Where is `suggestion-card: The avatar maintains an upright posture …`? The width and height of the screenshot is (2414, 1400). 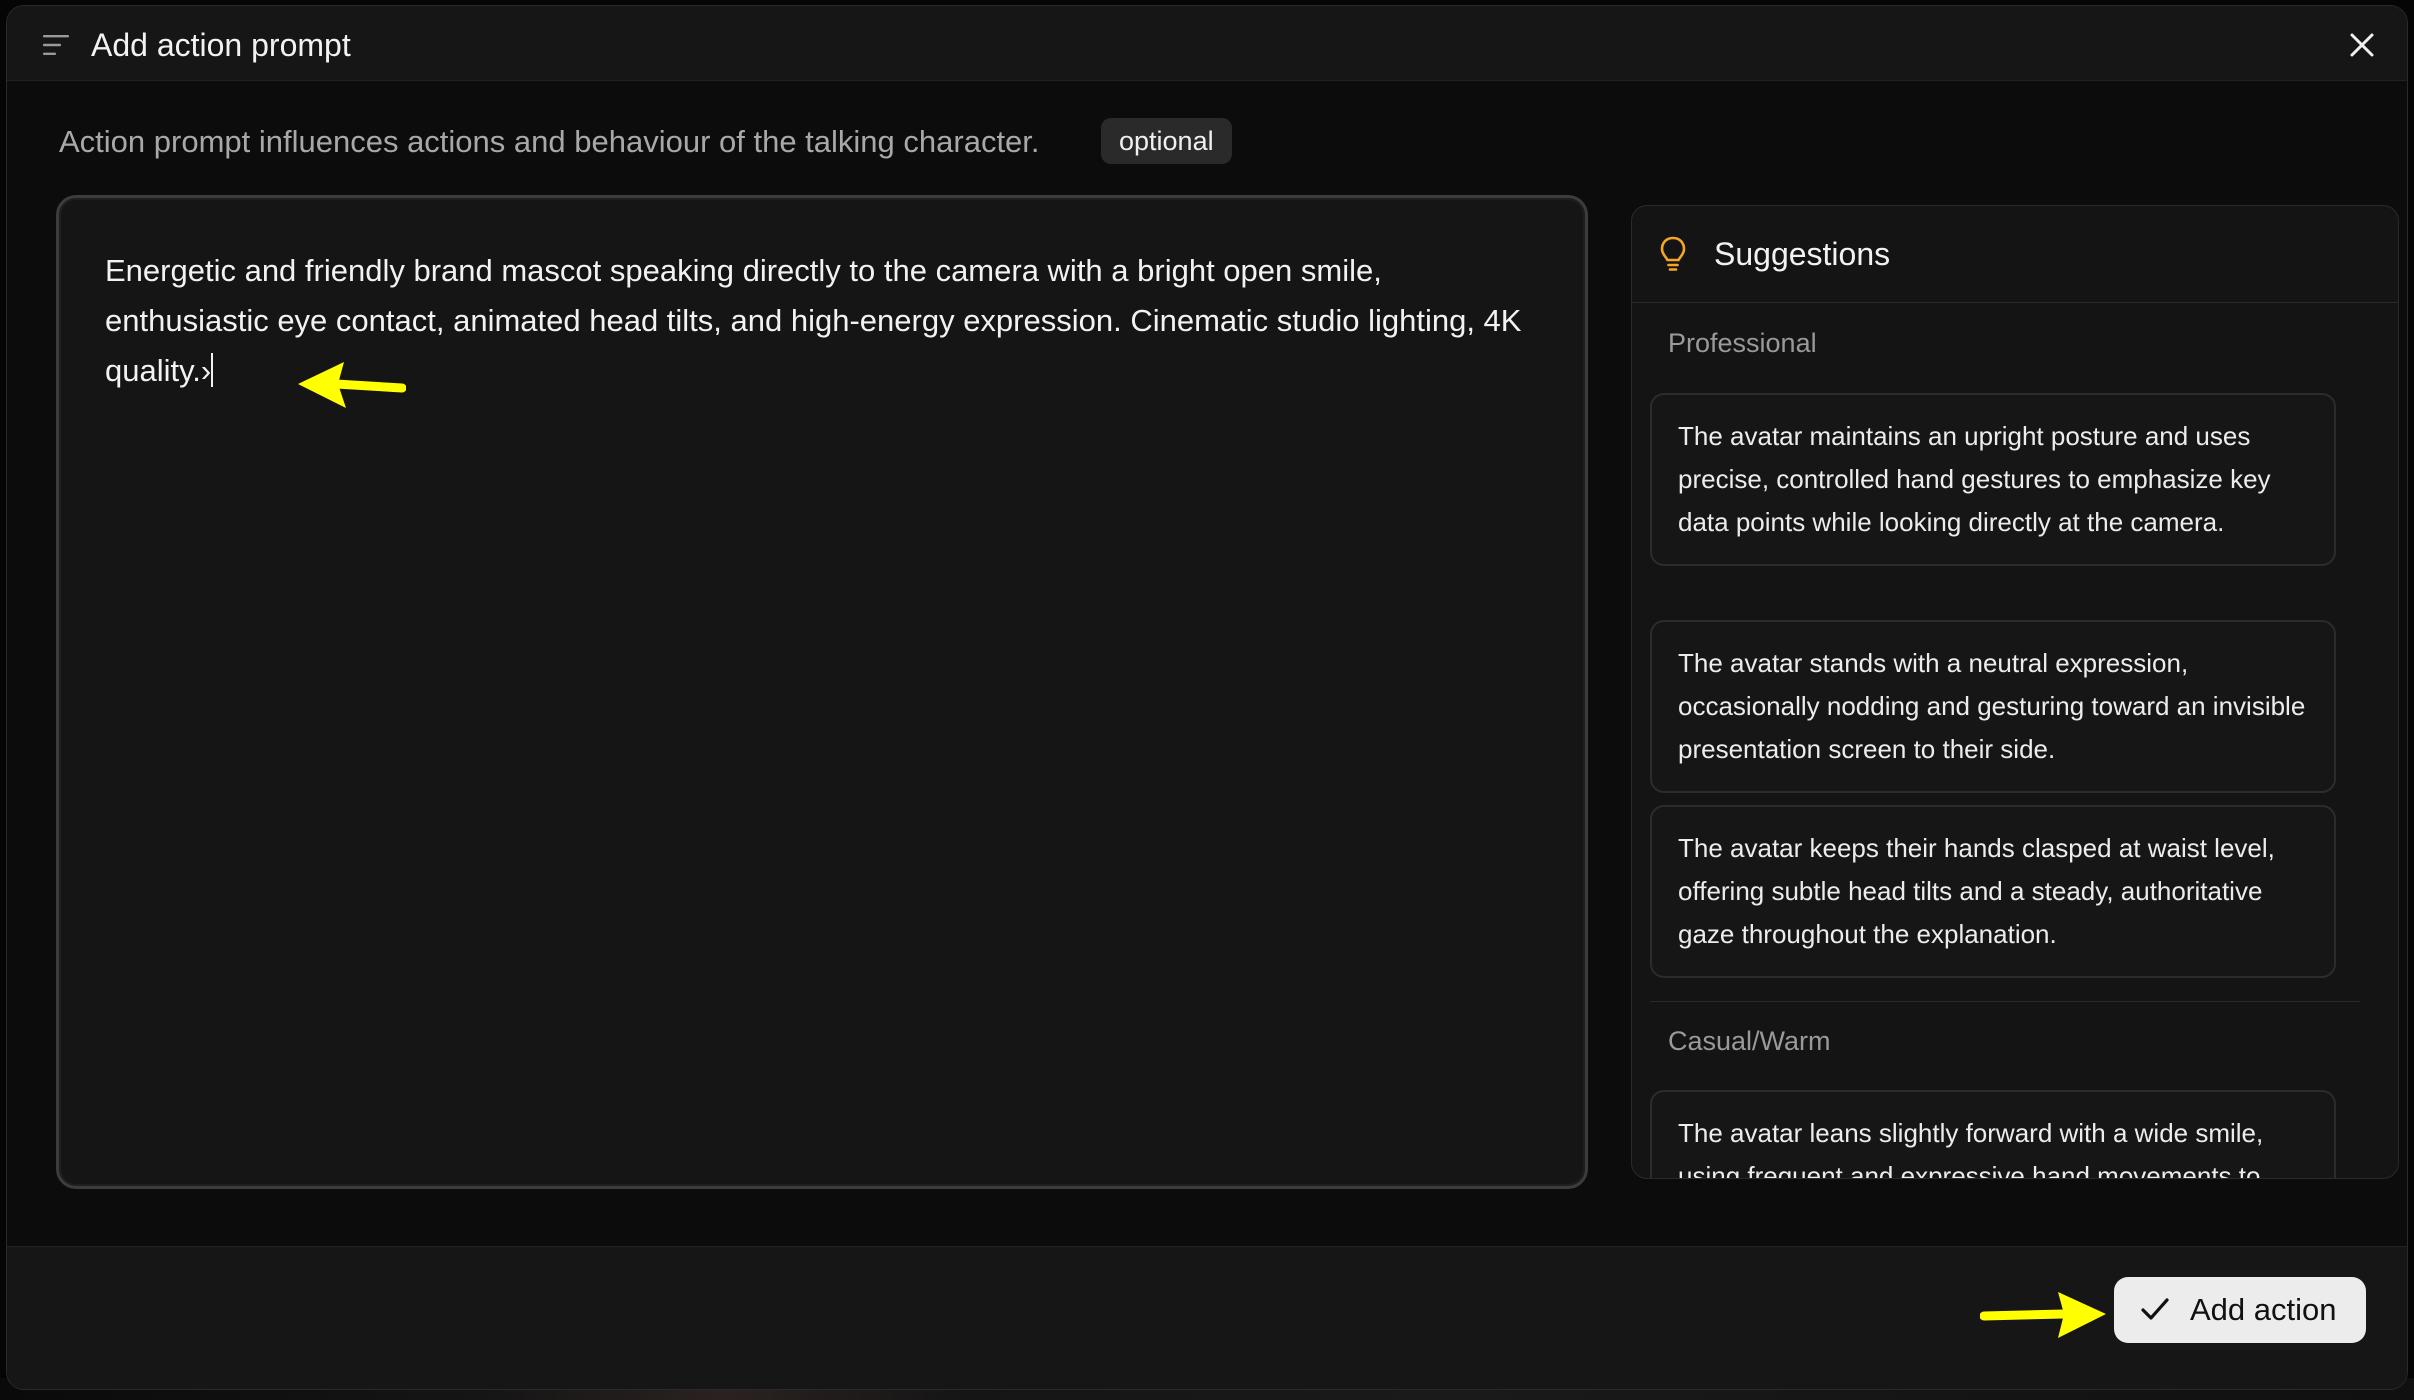 suggestion-card: The avatar maintains an upright posture … is located at coordinates (1993, 479).